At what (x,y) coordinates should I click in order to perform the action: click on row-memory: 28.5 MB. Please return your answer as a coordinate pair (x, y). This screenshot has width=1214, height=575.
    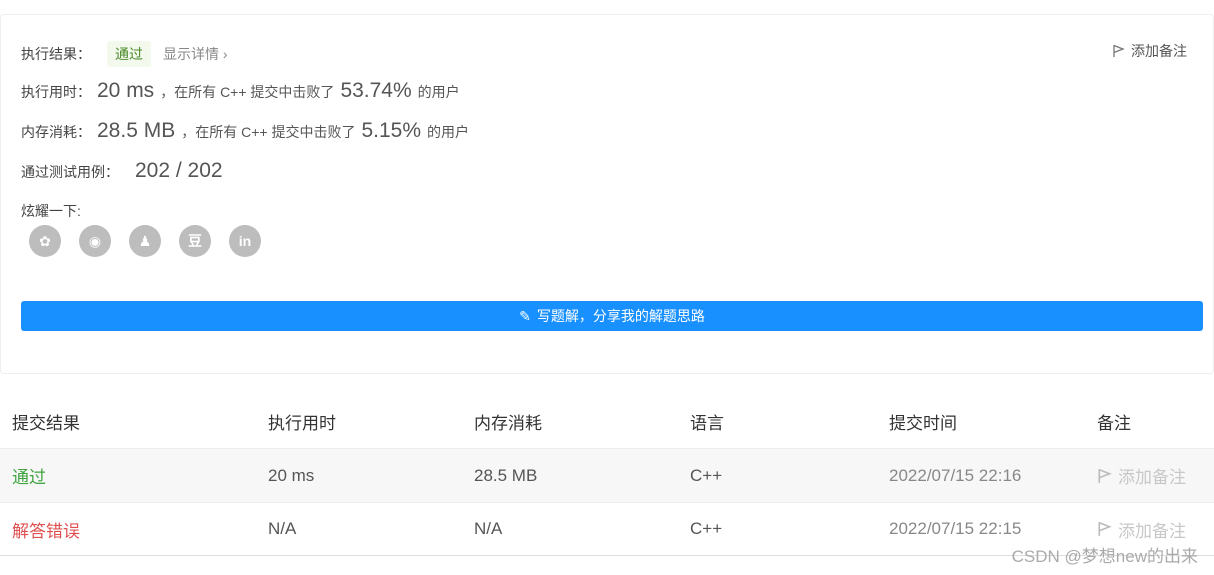
    Looking at the image, I should click on (506, 475).